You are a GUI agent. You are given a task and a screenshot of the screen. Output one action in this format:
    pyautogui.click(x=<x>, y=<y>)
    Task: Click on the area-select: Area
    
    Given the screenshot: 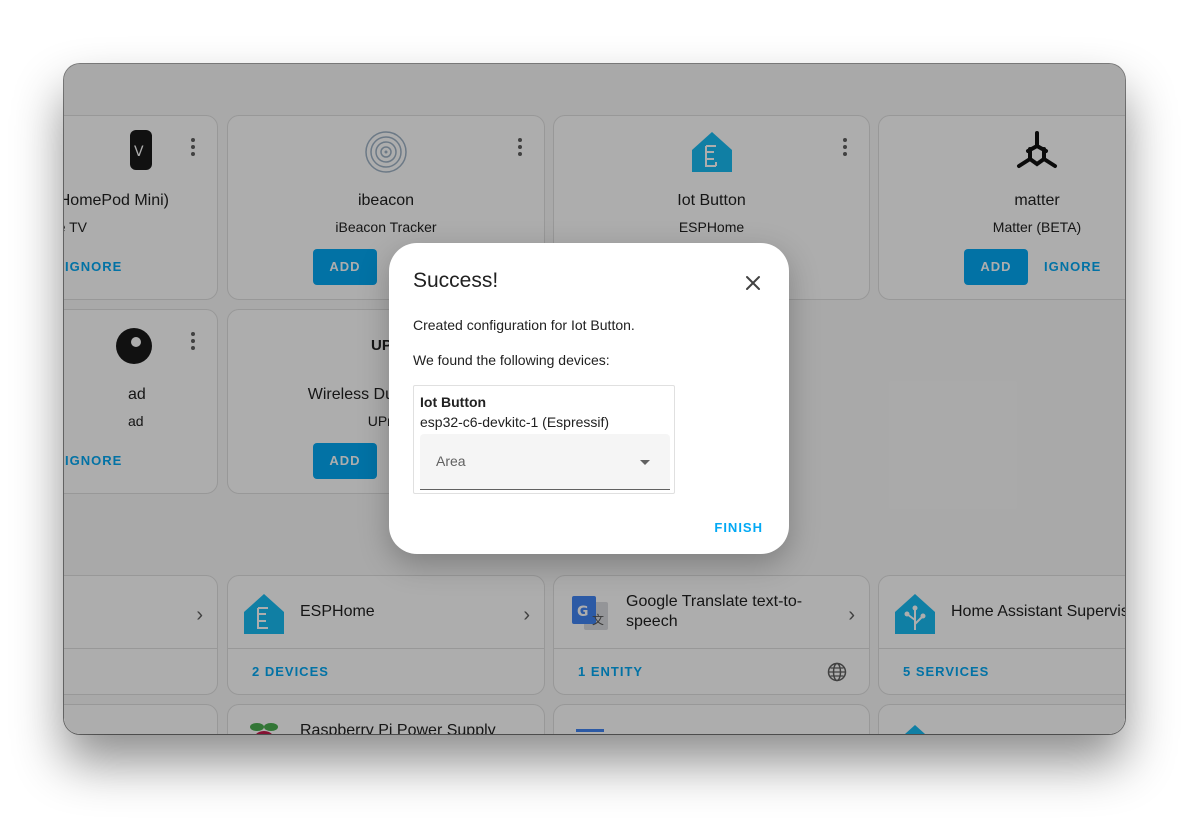 What is the action you would take?
    pyautogui.click(x=545, y=462)
    